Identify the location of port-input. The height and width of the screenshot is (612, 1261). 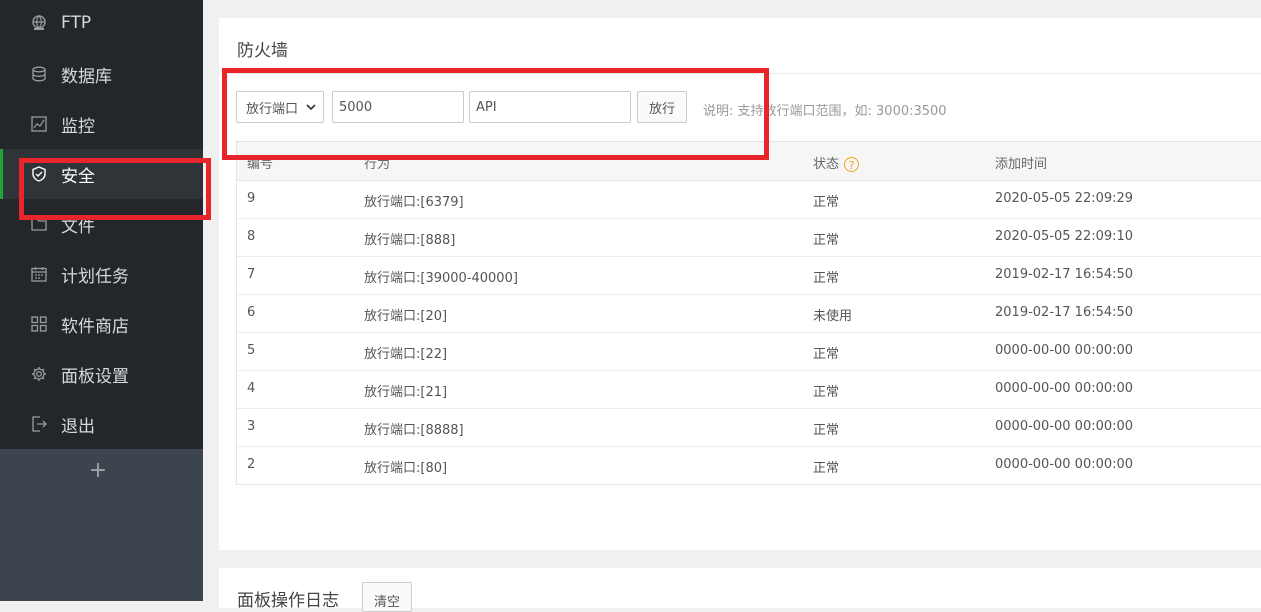
(398, 107).